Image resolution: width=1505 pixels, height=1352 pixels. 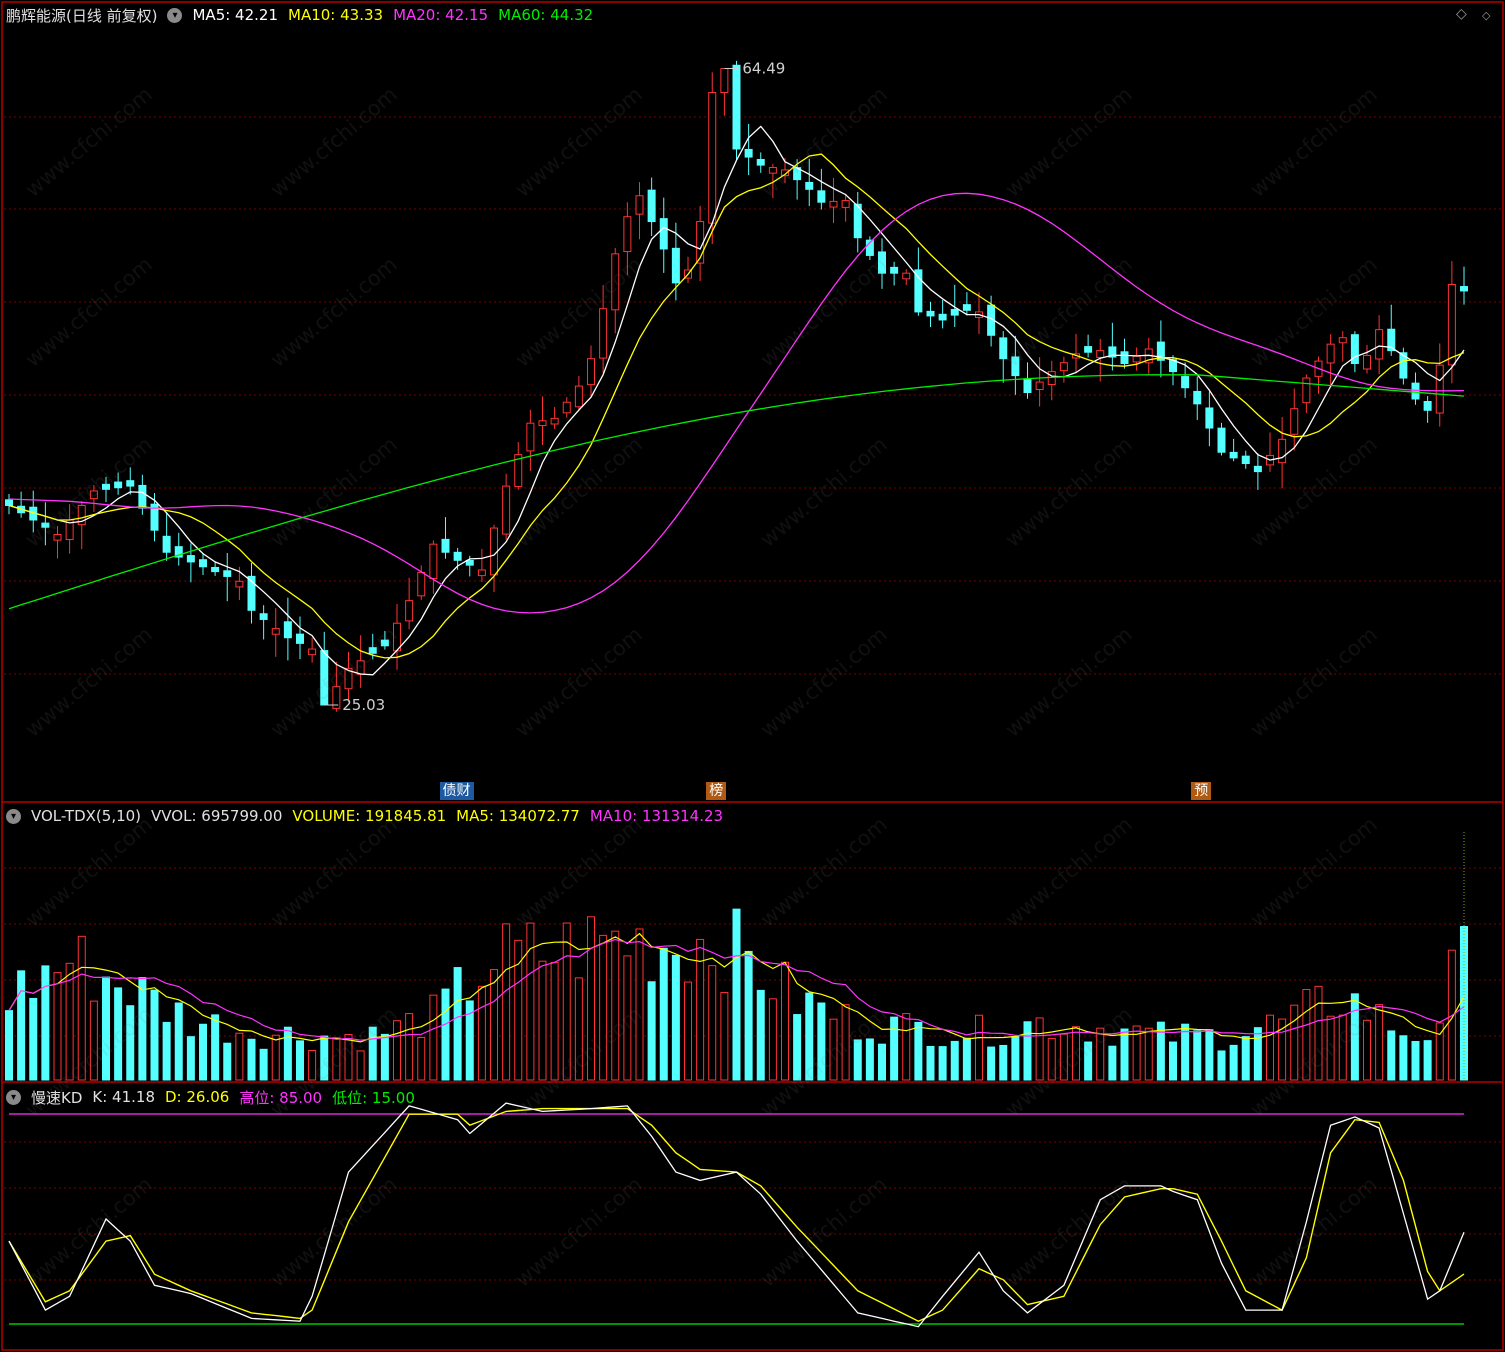 What do you see at coordinates (373, 1097) in the screenshot?
I see `low-threshold-value: 低位: 15.00` at bounding box center [373, 1097].